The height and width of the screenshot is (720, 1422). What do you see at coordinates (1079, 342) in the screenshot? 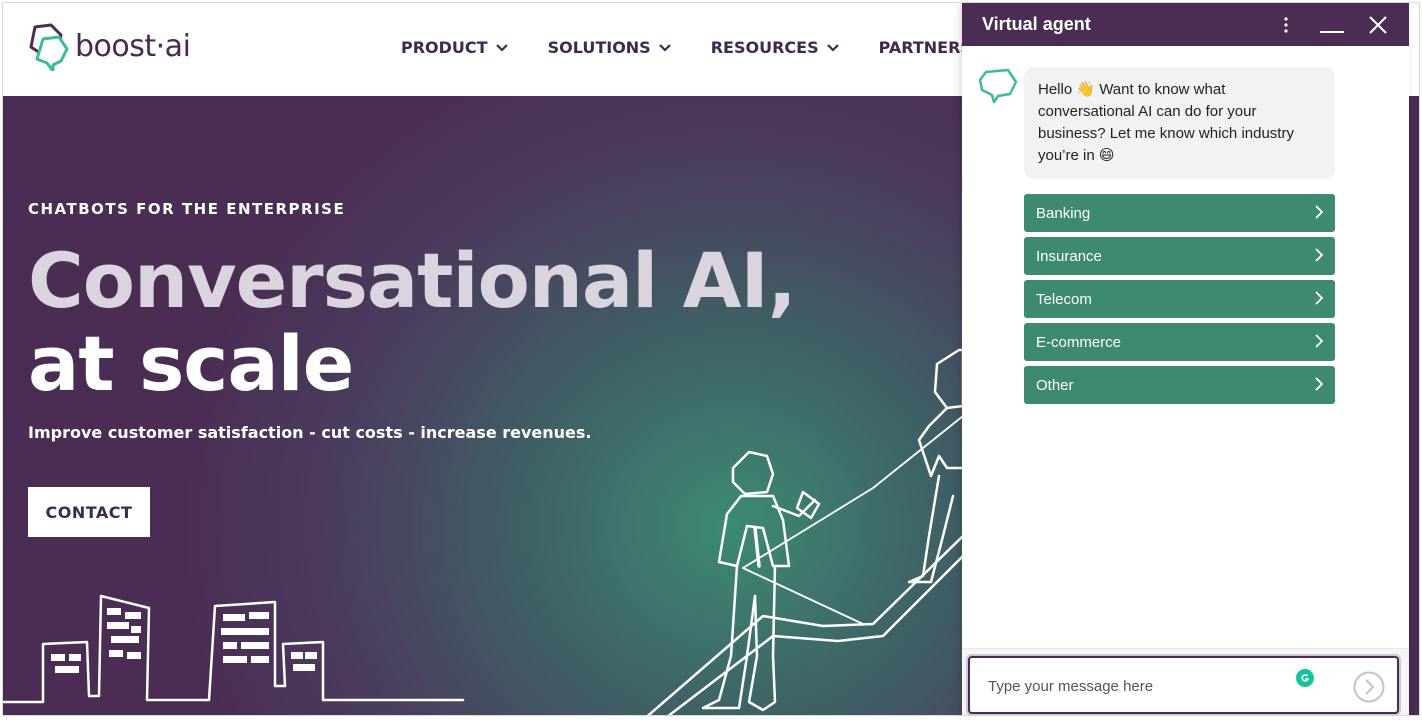
I see `option-label: E-commerce` at bounding box center [1079, 342].